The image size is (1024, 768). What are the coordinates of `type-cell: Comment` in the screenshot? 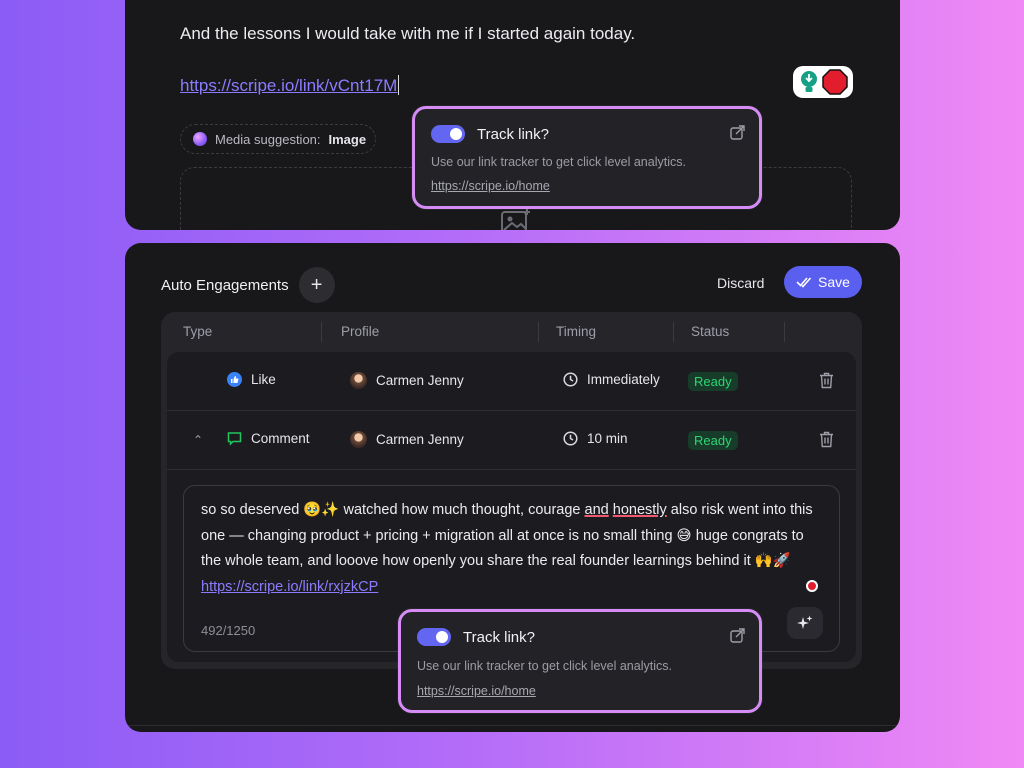 It's located at (268, 438).